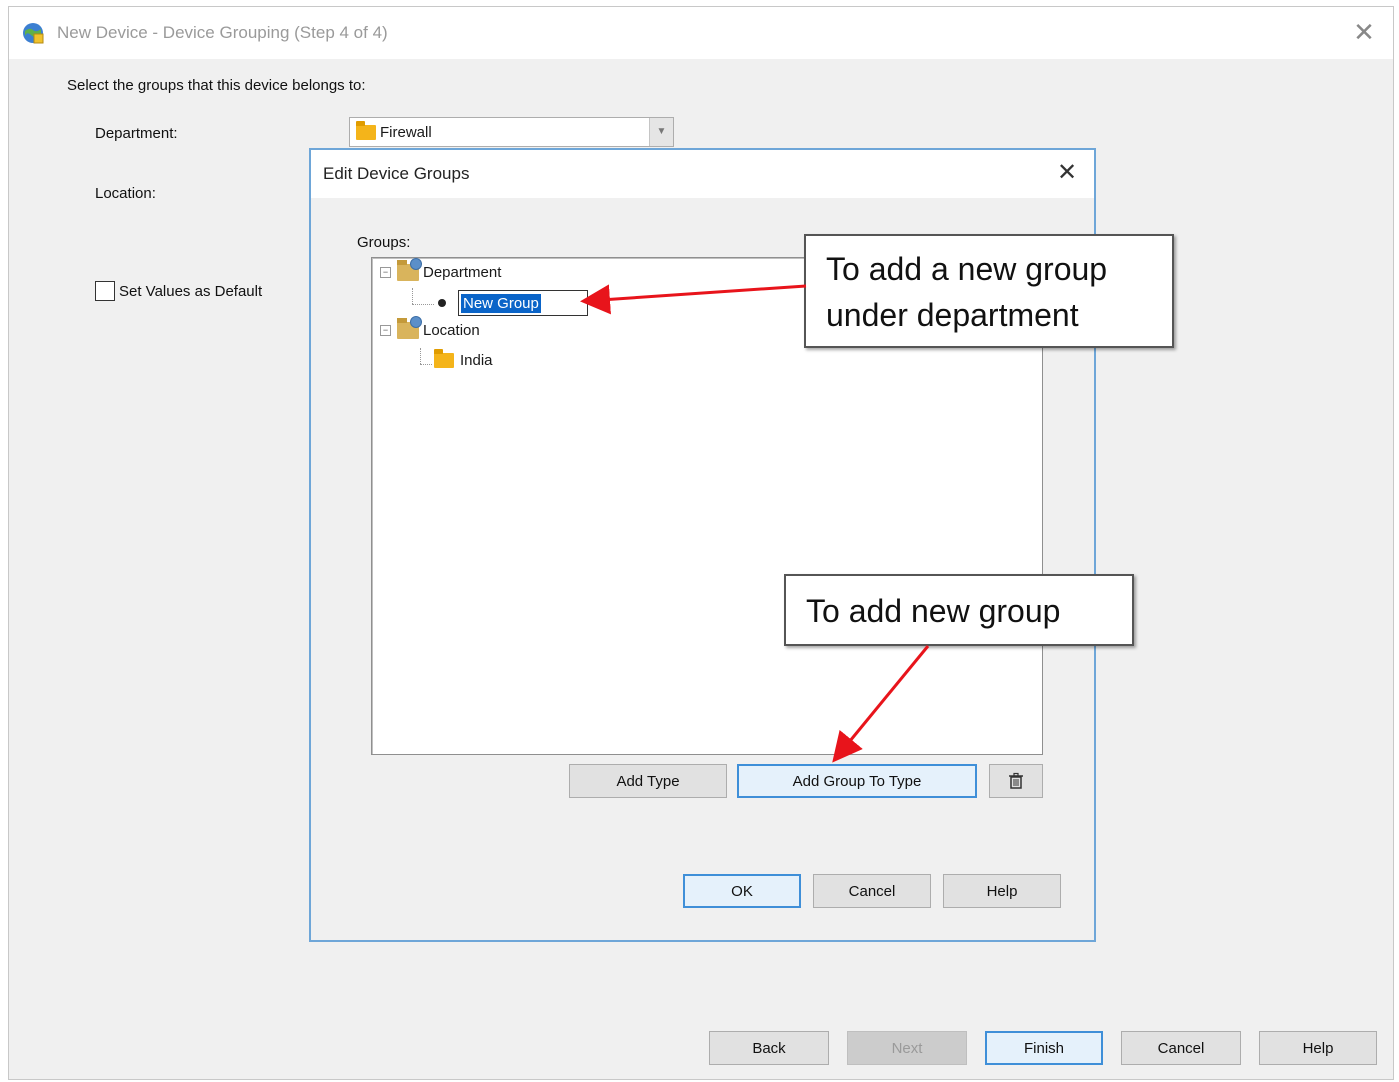 The width and height of the screenshot is (1399, 1082). I want to click on finish-button: Finish, so click(1044, 1048).